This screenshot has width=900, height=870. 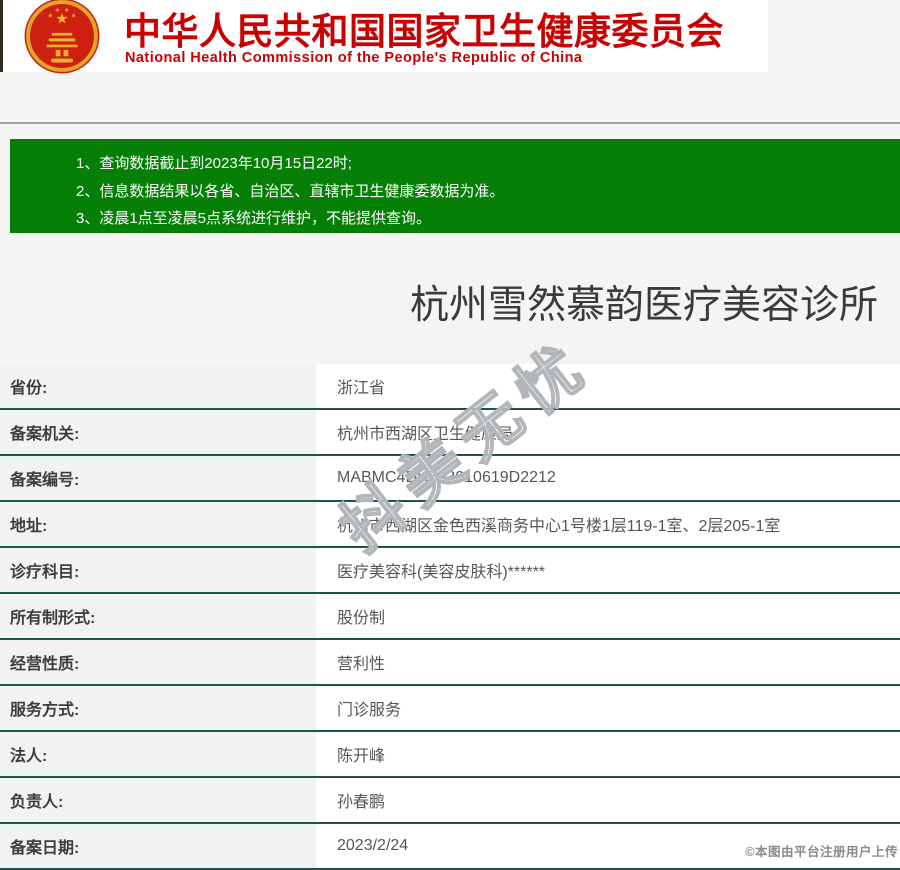 What do you see at coordinates (214, 163) in the screenshot?
I see `notice-line: 1、查询数据截止到2023年10月15日22时;` at bounding box center [214, 163].